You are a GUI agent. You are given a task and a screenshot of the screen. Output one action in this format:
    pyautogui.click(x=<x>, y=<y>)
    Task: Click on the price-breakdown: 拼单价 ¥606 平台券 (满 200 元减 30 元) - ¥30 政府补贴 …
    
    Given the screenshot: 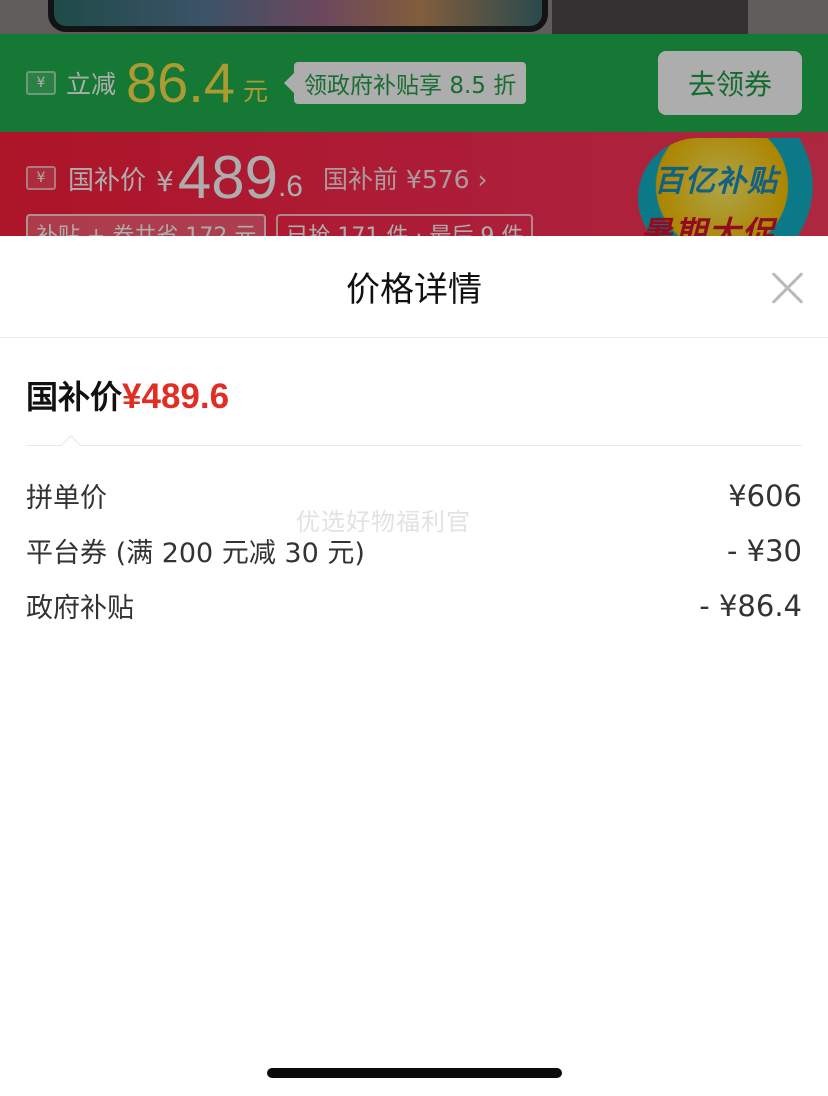 What is the action you would take?
    pyautogui.click(x=414, y=550)
    